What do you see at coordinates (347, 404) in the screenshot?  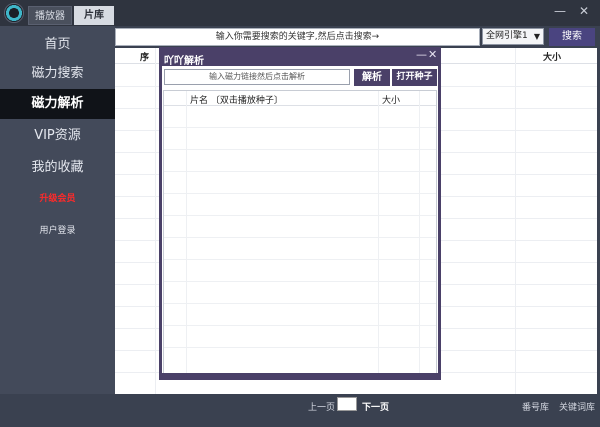 I see `page-number-input` at bounding box center [347, 404].